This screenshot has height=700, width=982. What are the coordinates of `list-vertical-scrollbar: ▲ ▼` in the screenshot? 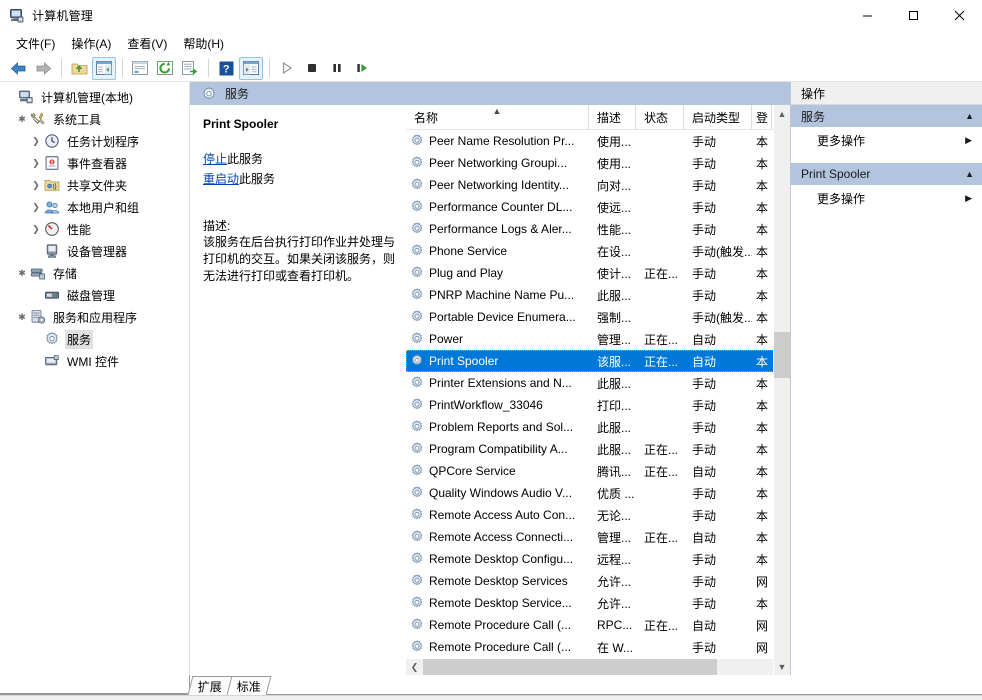 It's located at (781, 390).